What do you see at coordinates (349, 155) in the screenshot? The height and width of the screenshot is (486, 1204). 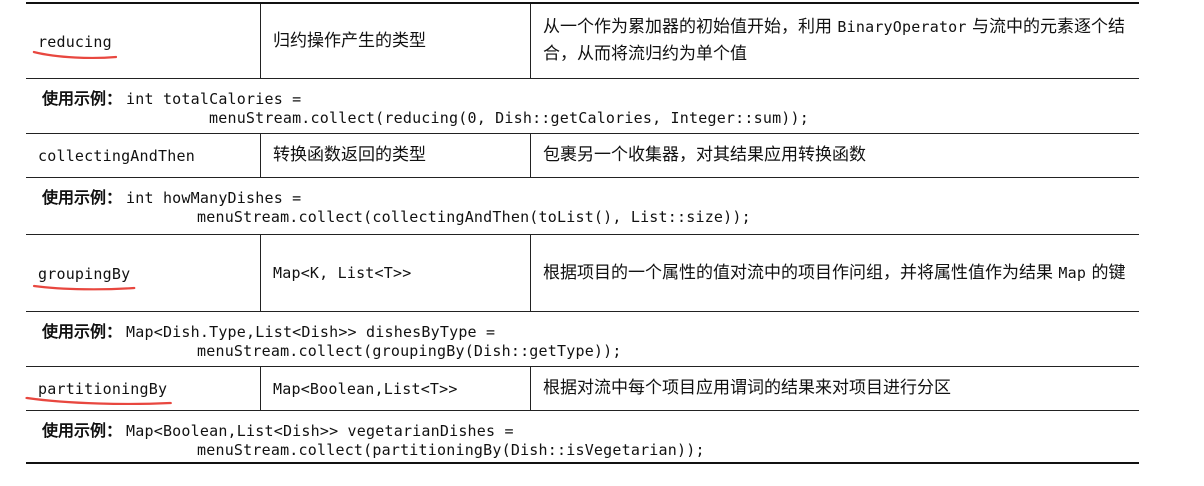 I see `return-type: 转换函数返回的类型` at bounding box center [349, 155].